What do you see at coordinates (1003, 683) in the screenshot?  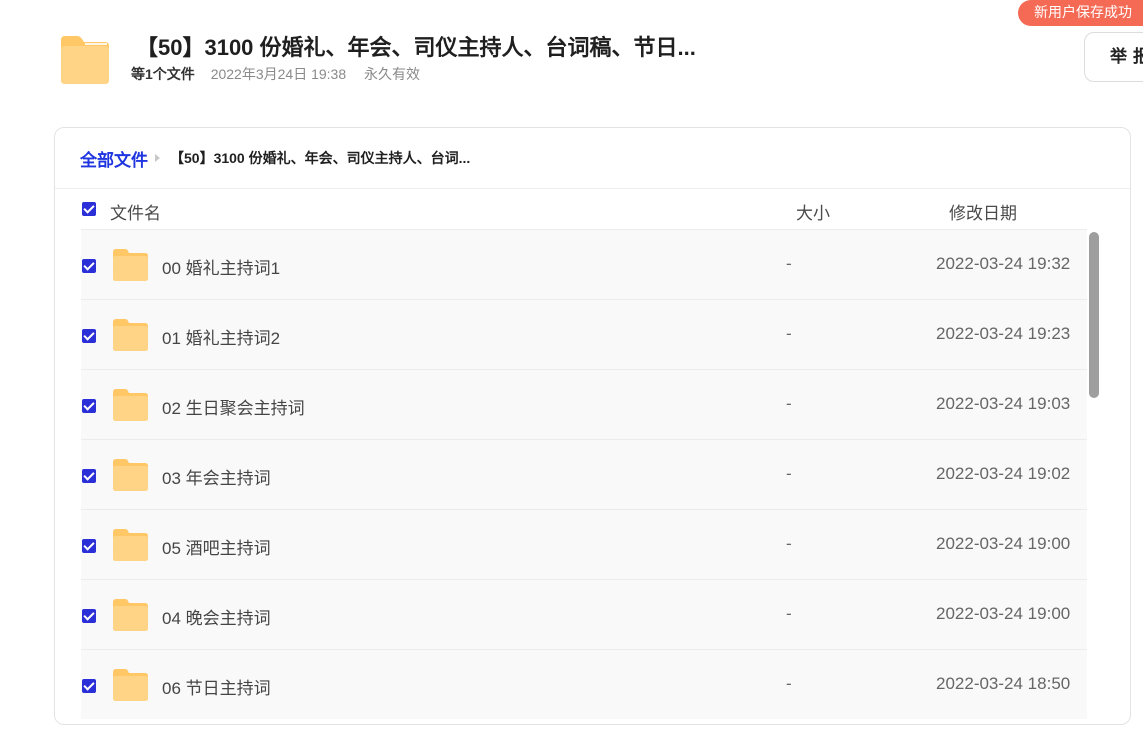 I see `file-date: 2022-03-24 18:50` at bounding box center [1003, 683].